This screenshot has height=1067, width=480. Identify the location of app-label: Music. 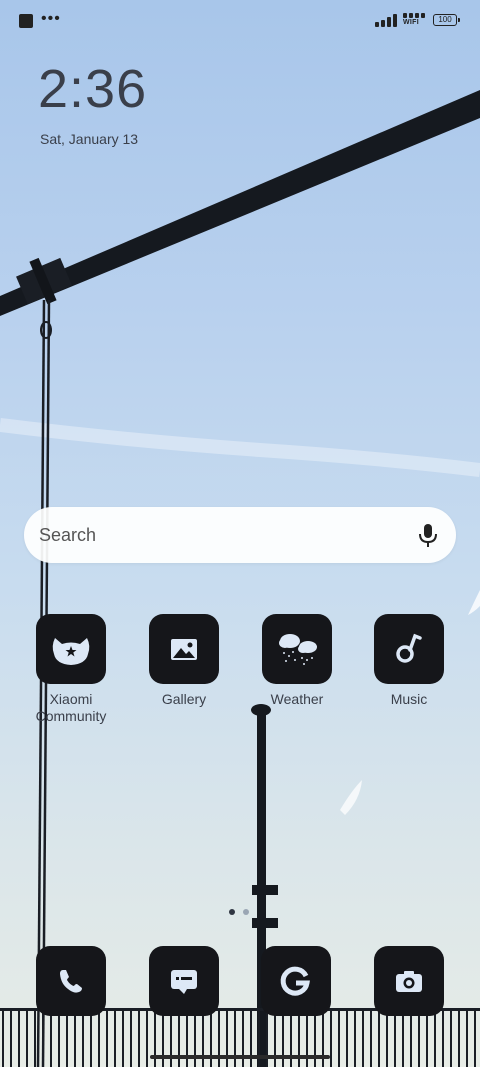
(409, 699).